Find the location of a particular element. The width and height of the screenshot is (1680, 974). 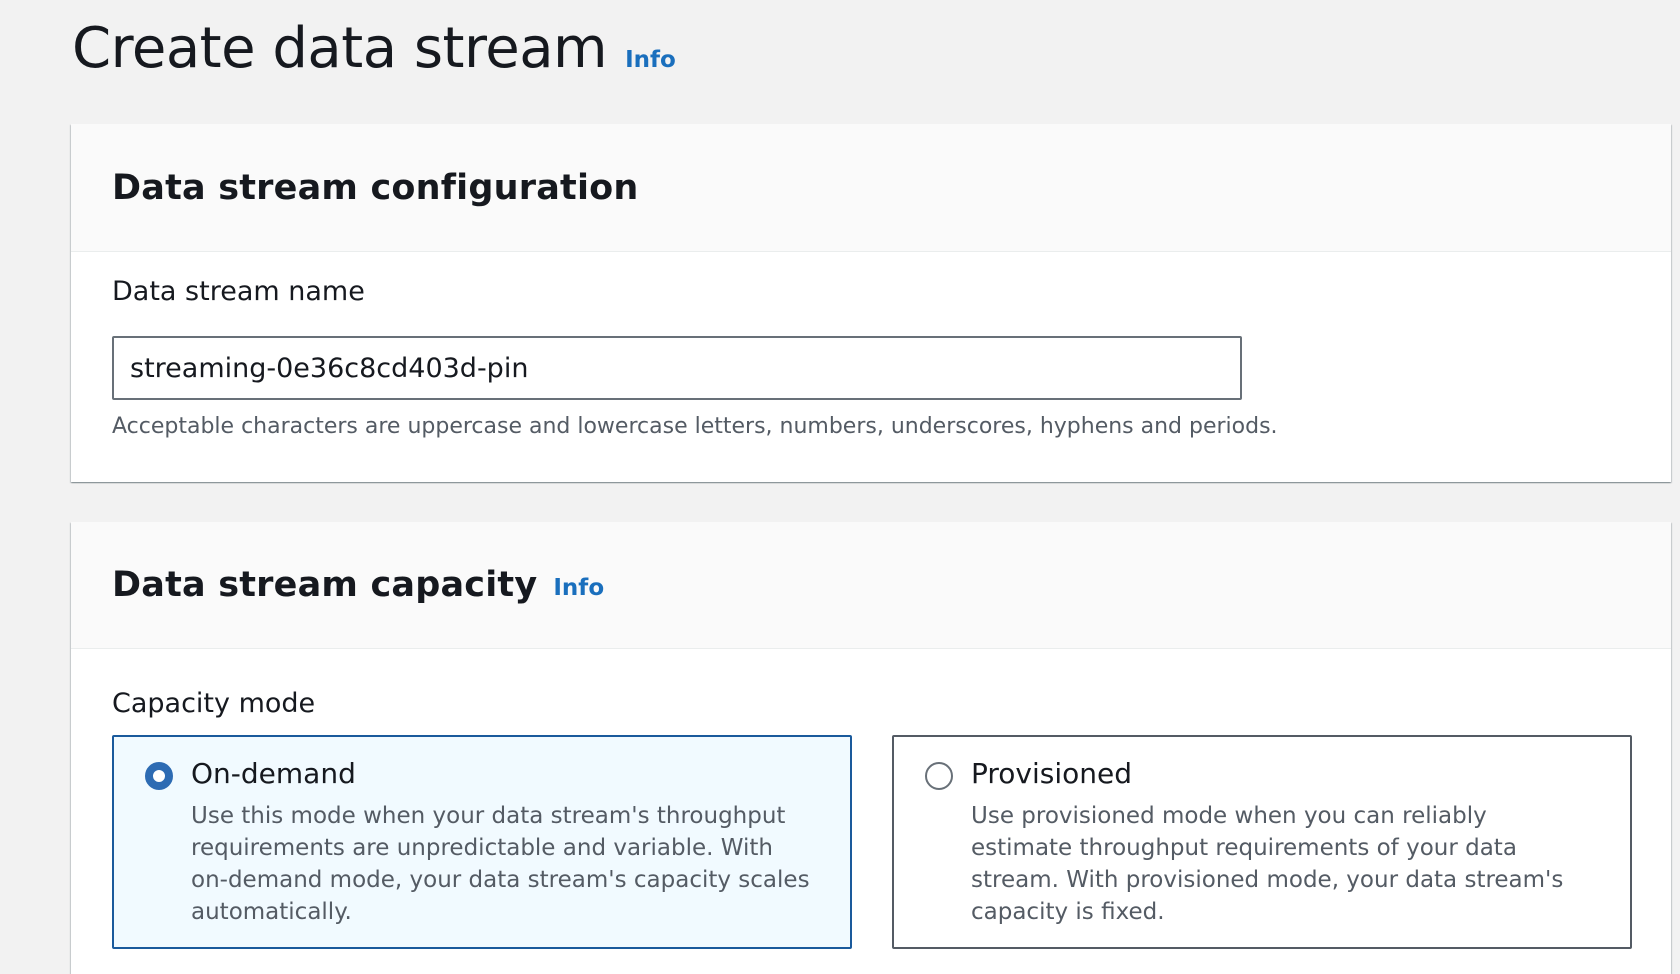

provisioned-radio is located at coordinates (939, 776).